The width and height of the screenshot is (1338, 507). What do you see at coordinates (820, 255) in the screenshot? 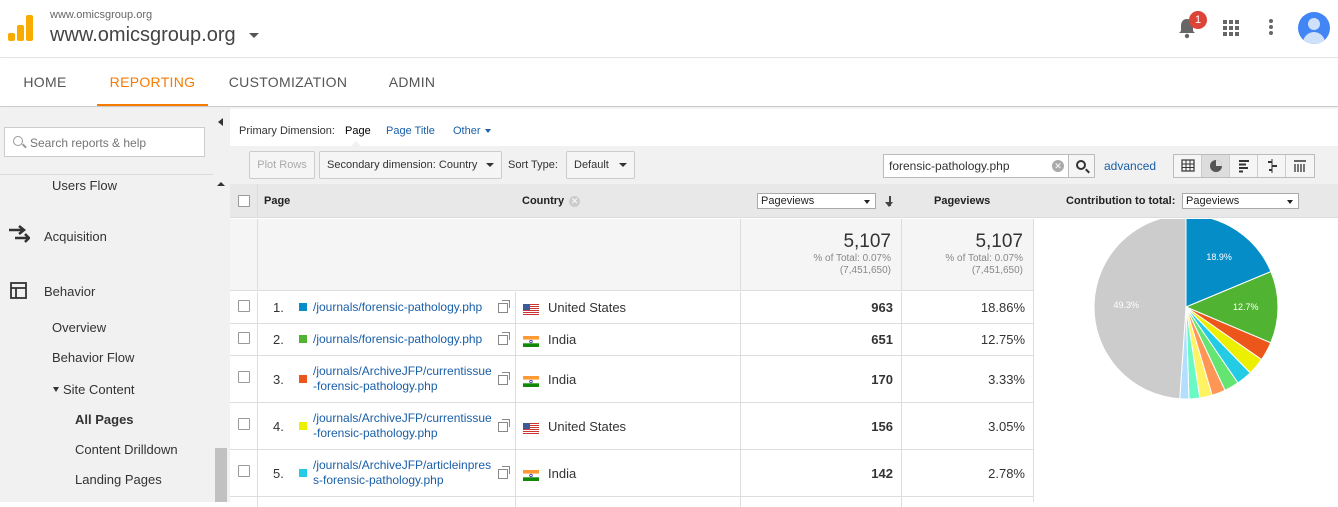
I see `total-pageviews-cell: 5,107 % of Total: 0.07% (7,451,650)` at bounding box center [820, 255].